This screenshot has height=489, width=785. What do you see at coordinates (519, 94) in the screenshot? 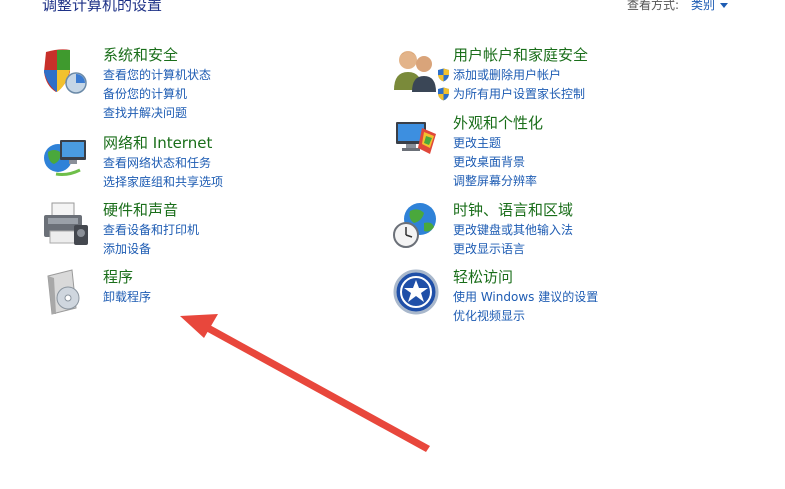
I see `parental-controls-label: 为所有用户设置家长控制` at bounding box center [519, 94].